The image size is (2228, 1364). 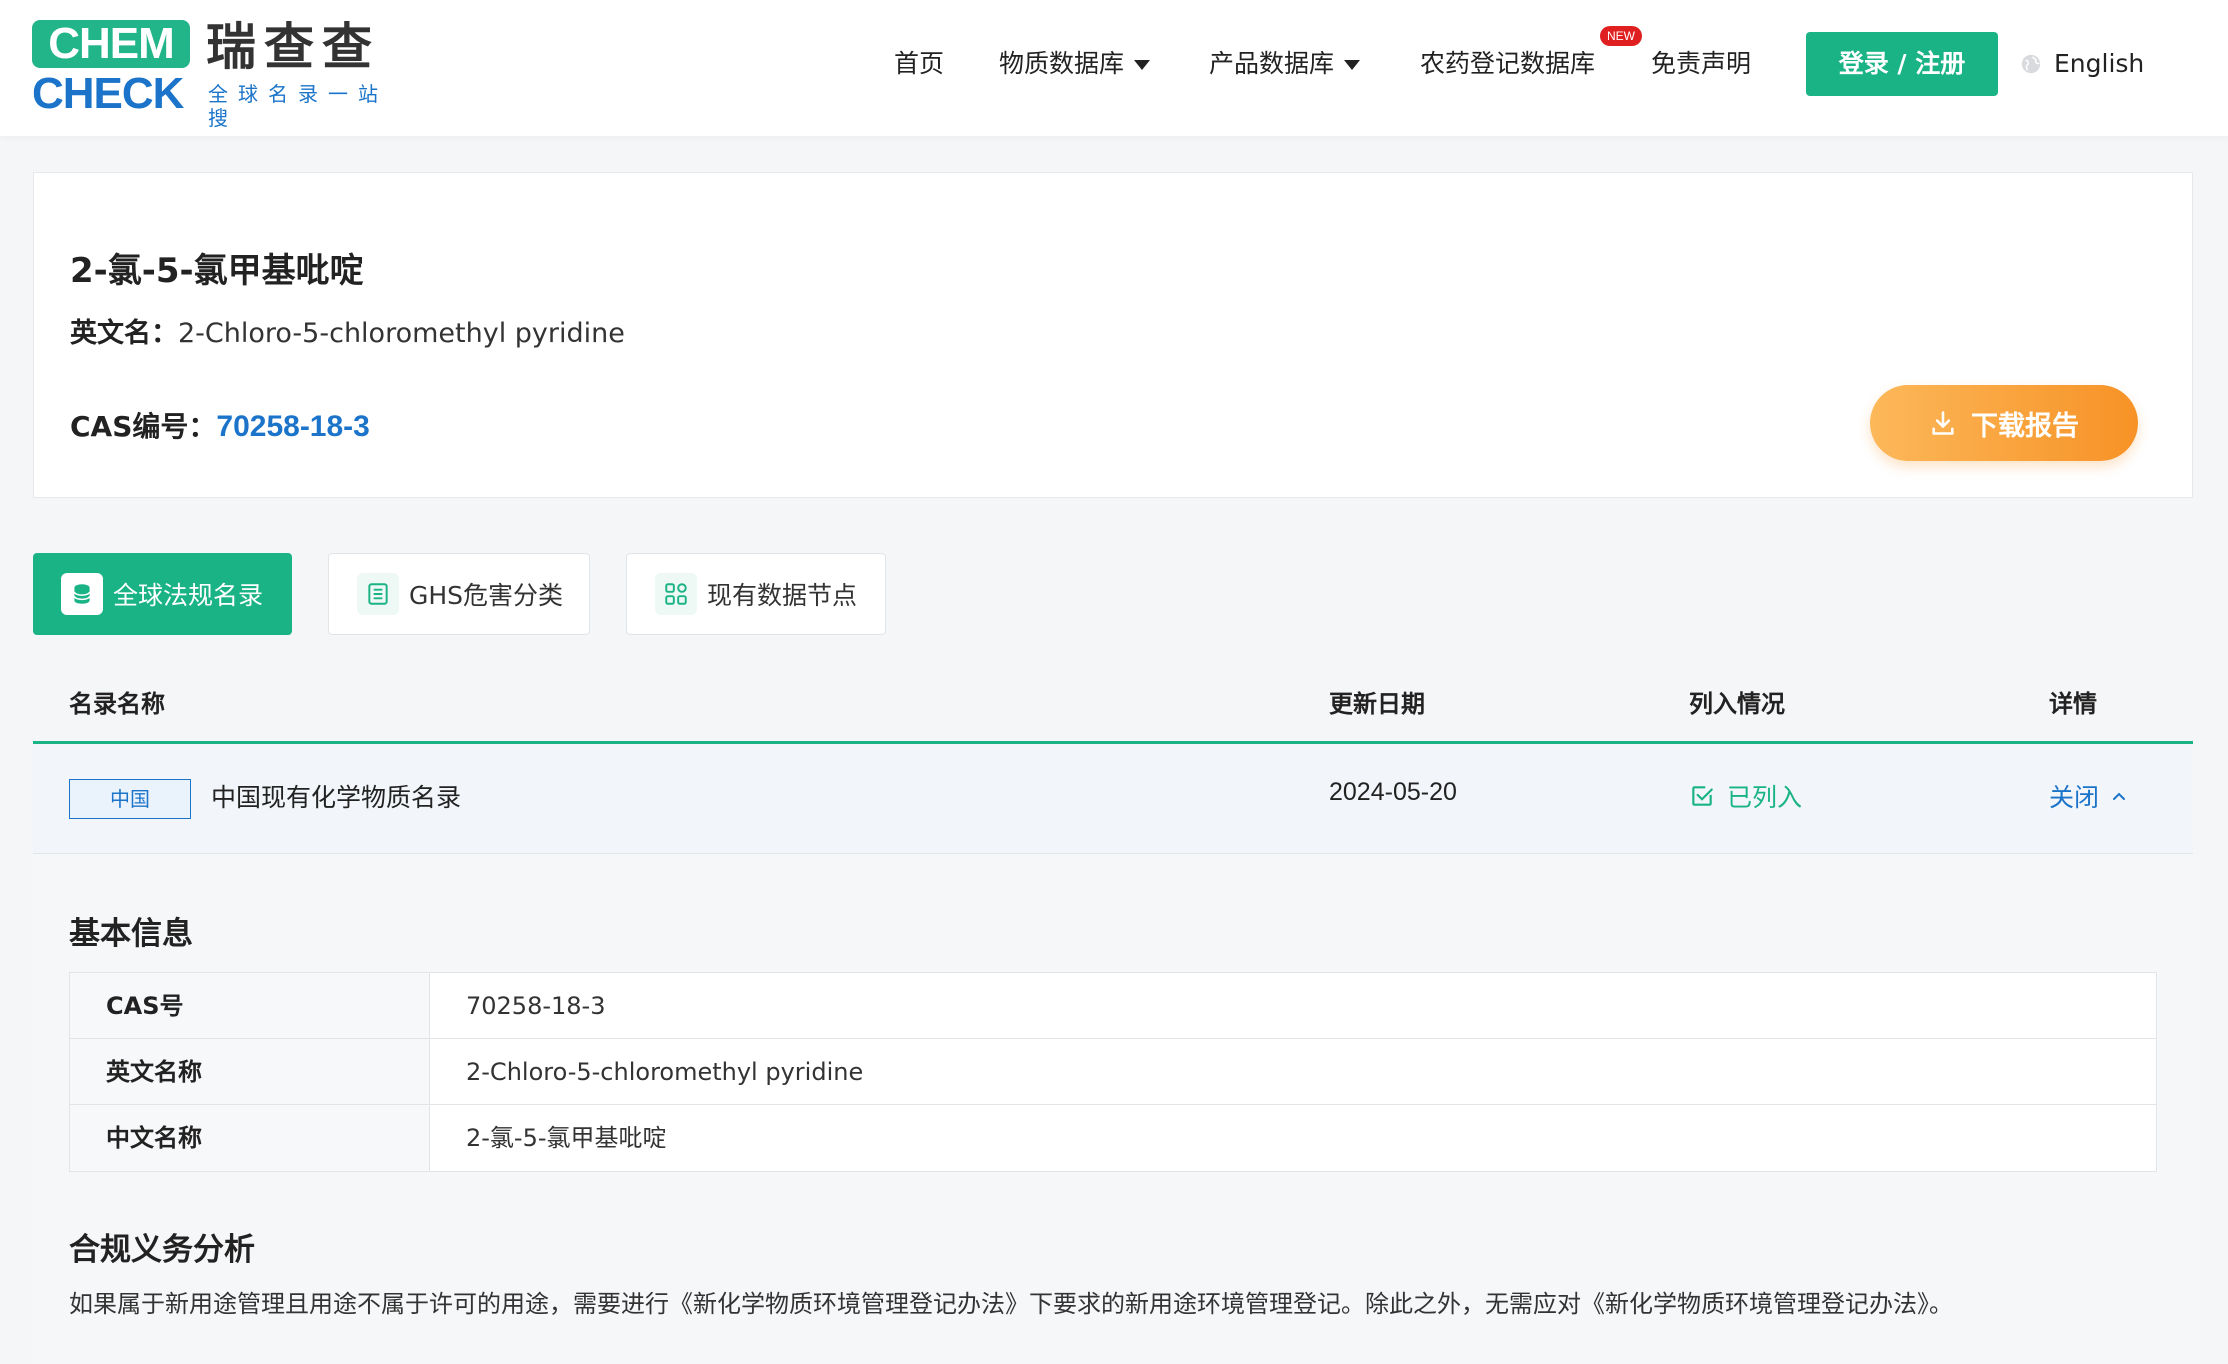 What do you see at coordinates (336, 797) in the screenshot?
I see `inventory-name: 中国现有化学物质名录` at bounding box center [336, 797].